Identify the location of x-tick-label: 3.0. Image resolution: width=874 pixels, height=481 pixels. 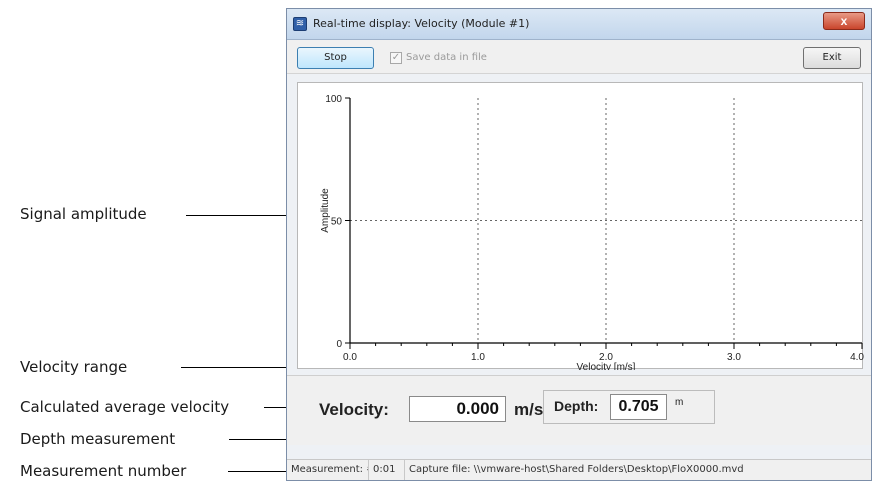
(734, 357).